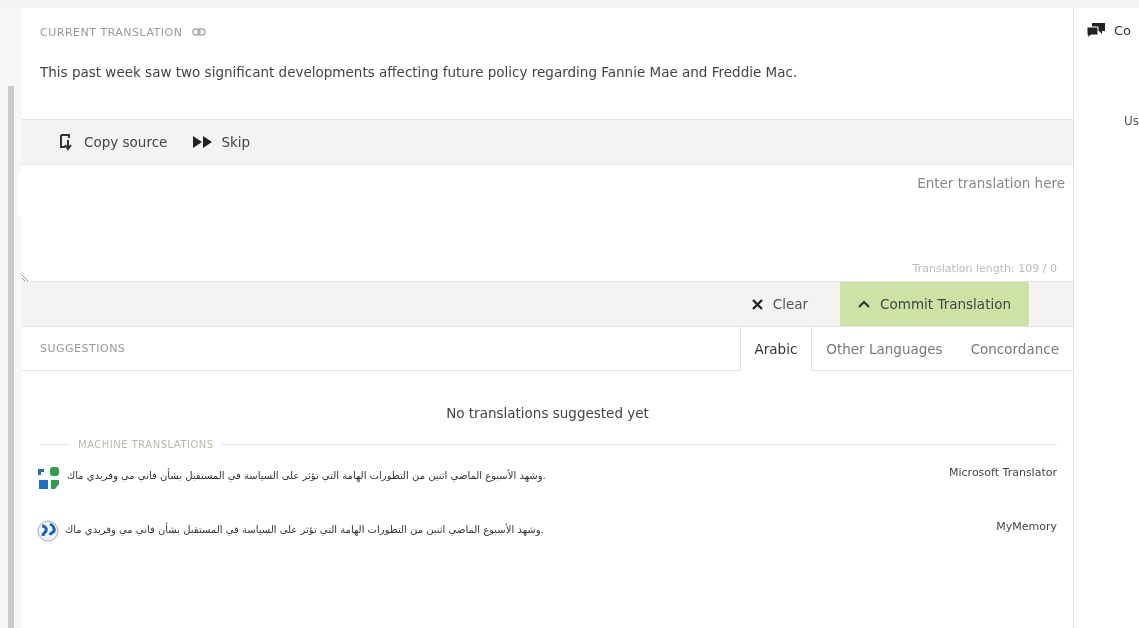 Image resolution: width=1139 pixels, height=628 pixels. Describe the element at coordinates (547, 413) in the screenshot. I see `empty-message: No translations suggested yet` at that location.